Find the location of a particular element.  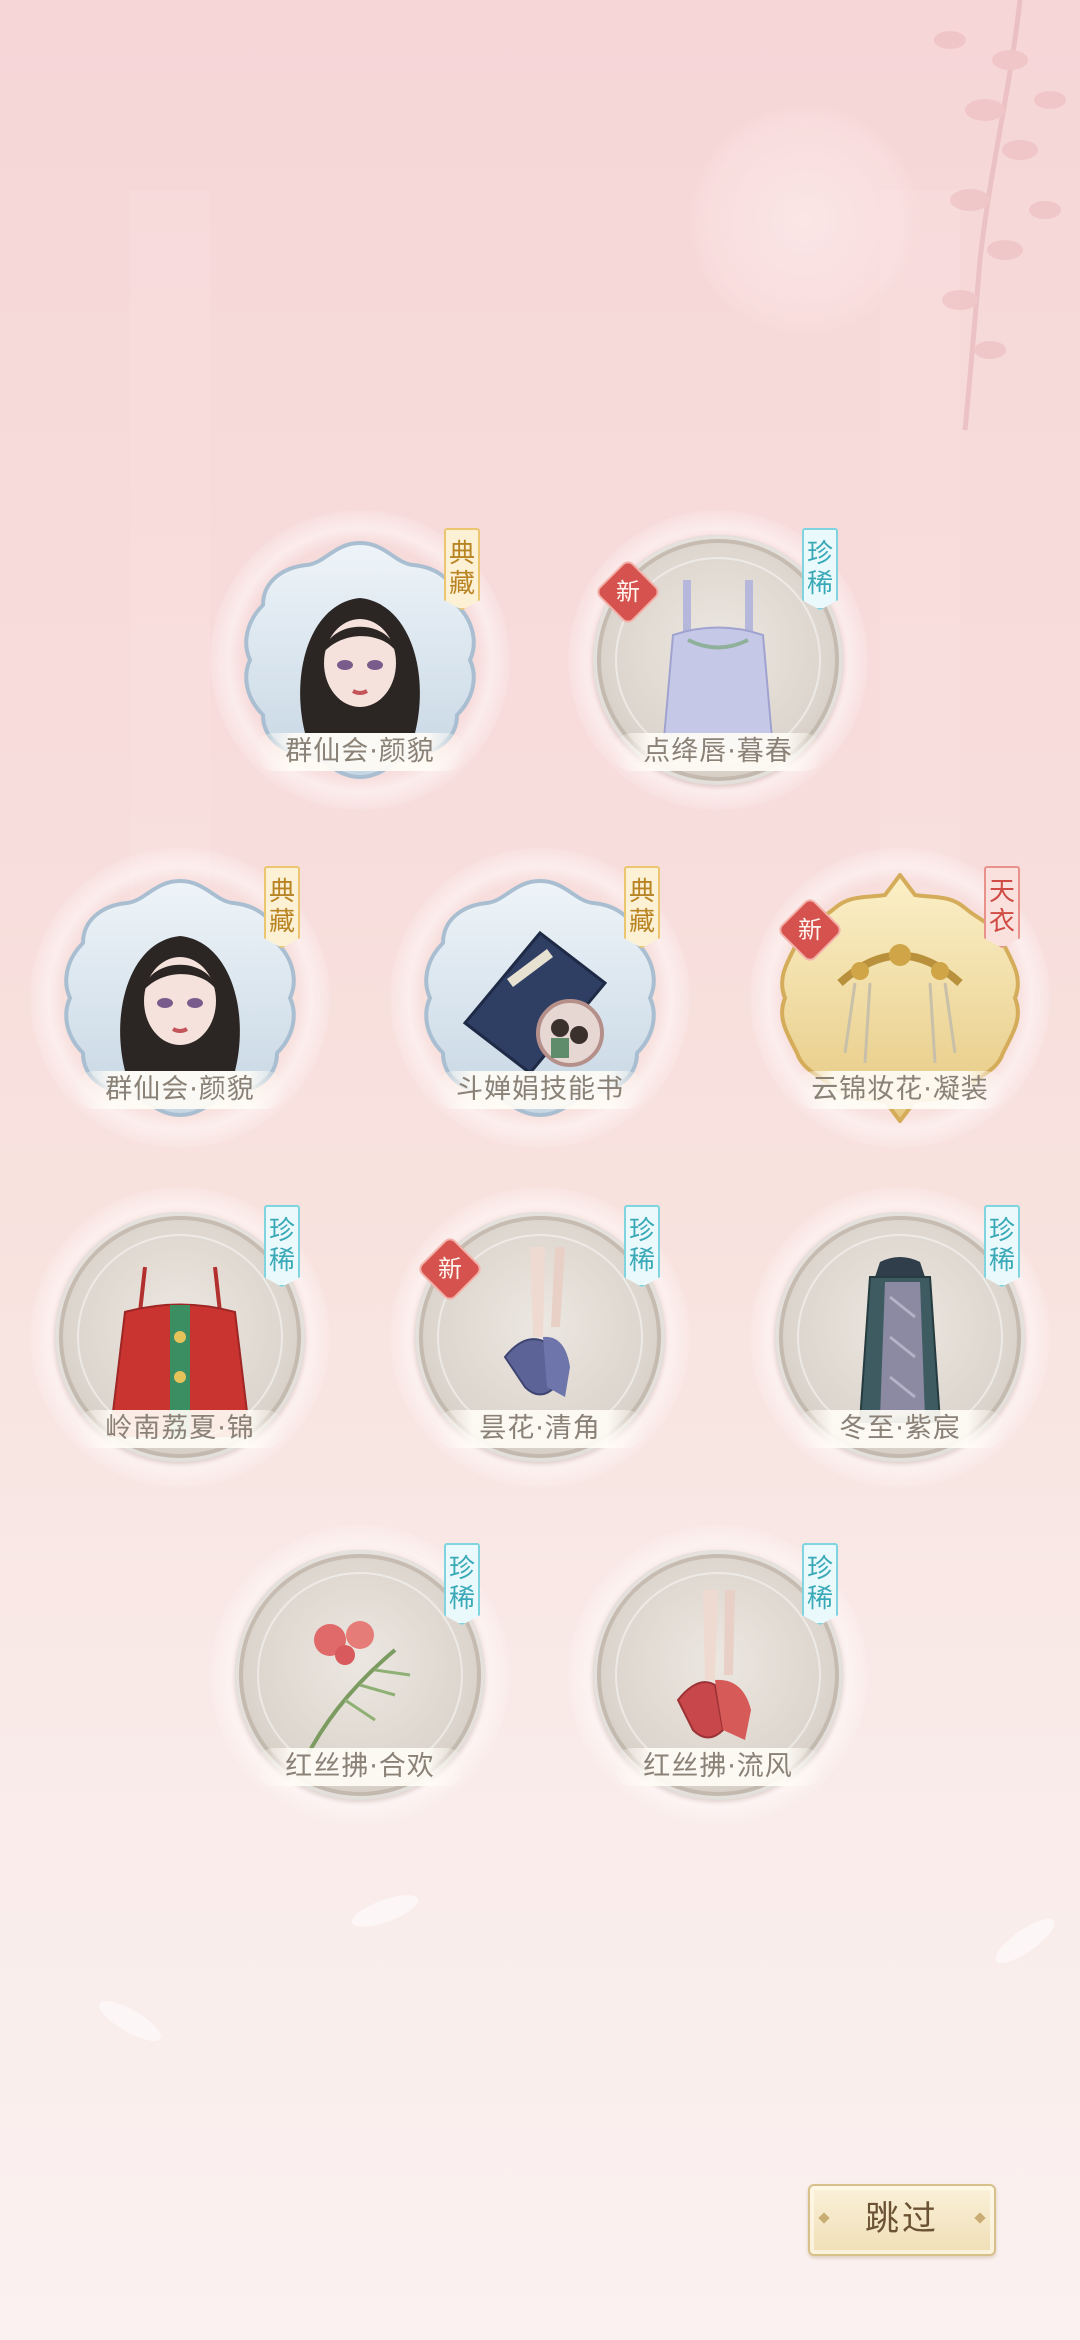

reward-item: 典藏 斗婵娟技能书 is located at coordinates (540, 998).